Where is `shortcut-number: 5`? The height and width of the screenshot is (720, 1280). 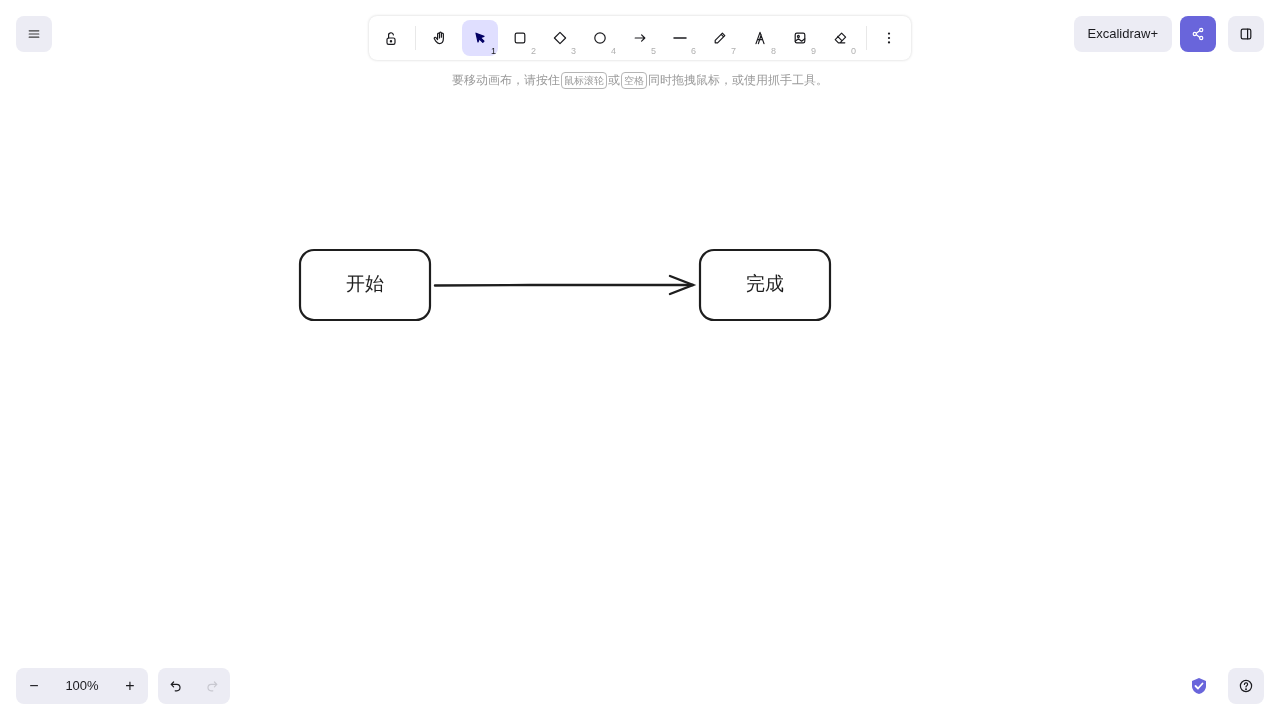 shortcut-number: 5 is located at coordinates (653, 51).